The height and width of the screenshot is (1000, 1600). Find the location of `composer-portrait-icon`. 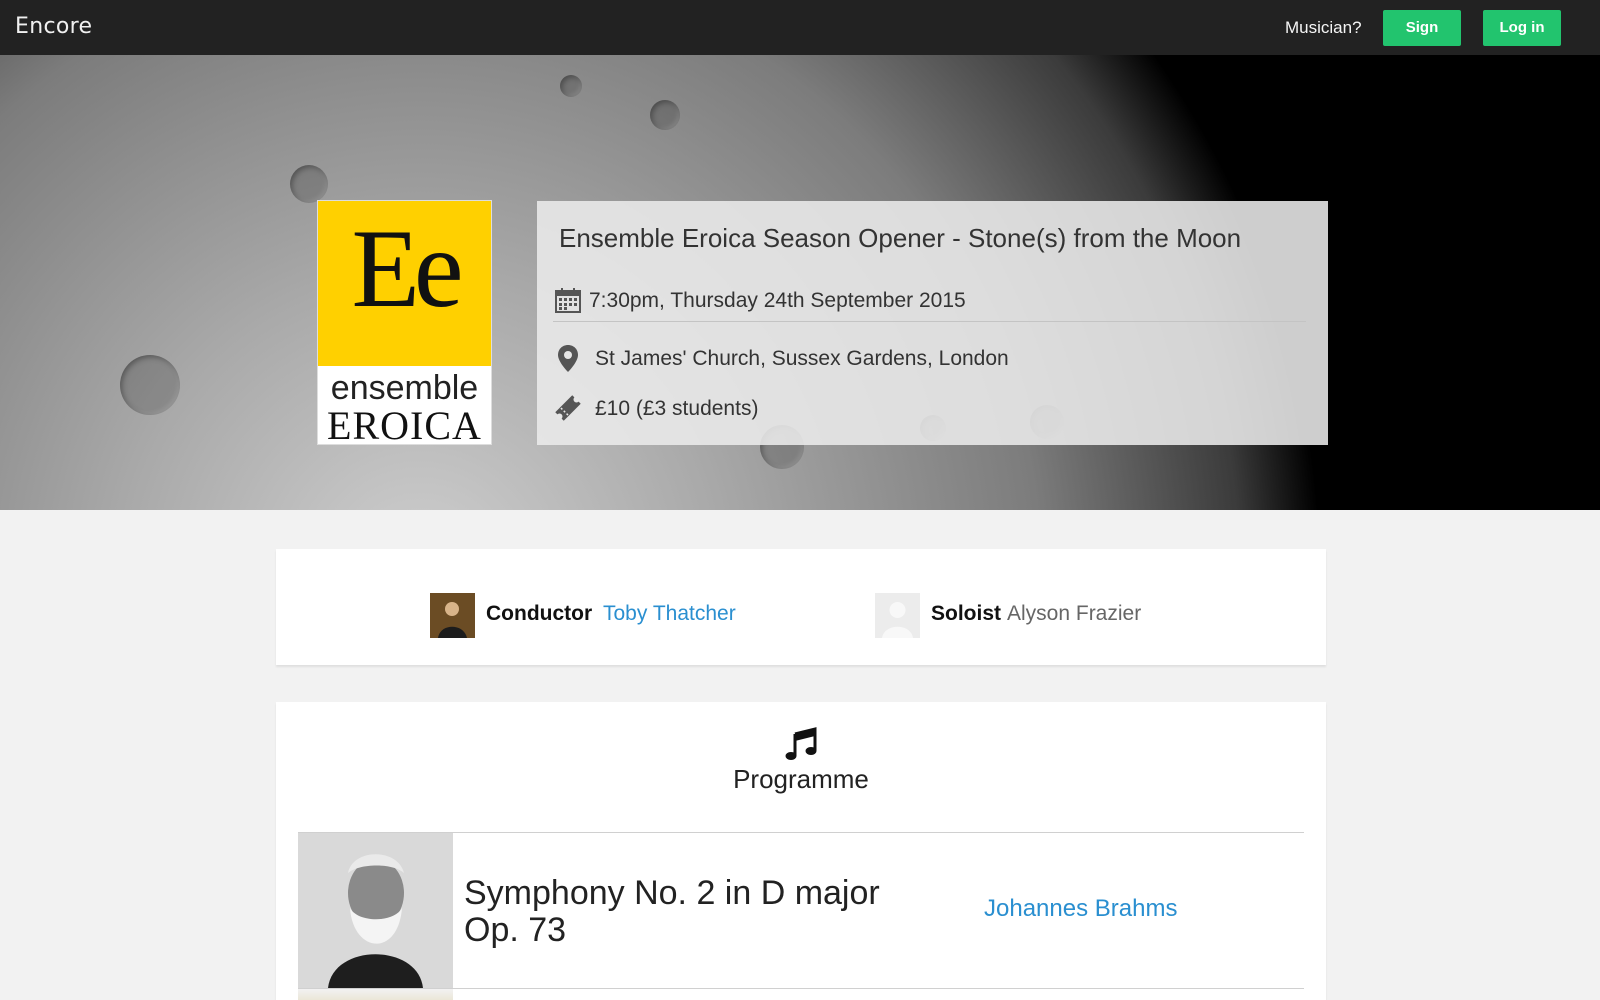

composer-portrait-icon is located at coordinates (375, 910).